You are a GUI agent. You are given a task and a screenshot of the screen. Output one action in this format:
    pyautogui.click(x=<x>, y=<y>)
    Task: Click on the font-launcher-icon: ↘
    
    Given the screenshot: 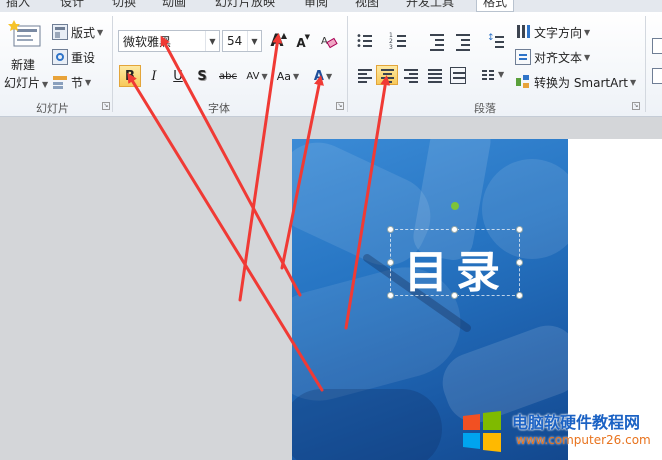 What is the action you would take?
    pyautogui.click(x=340, y=106)
    